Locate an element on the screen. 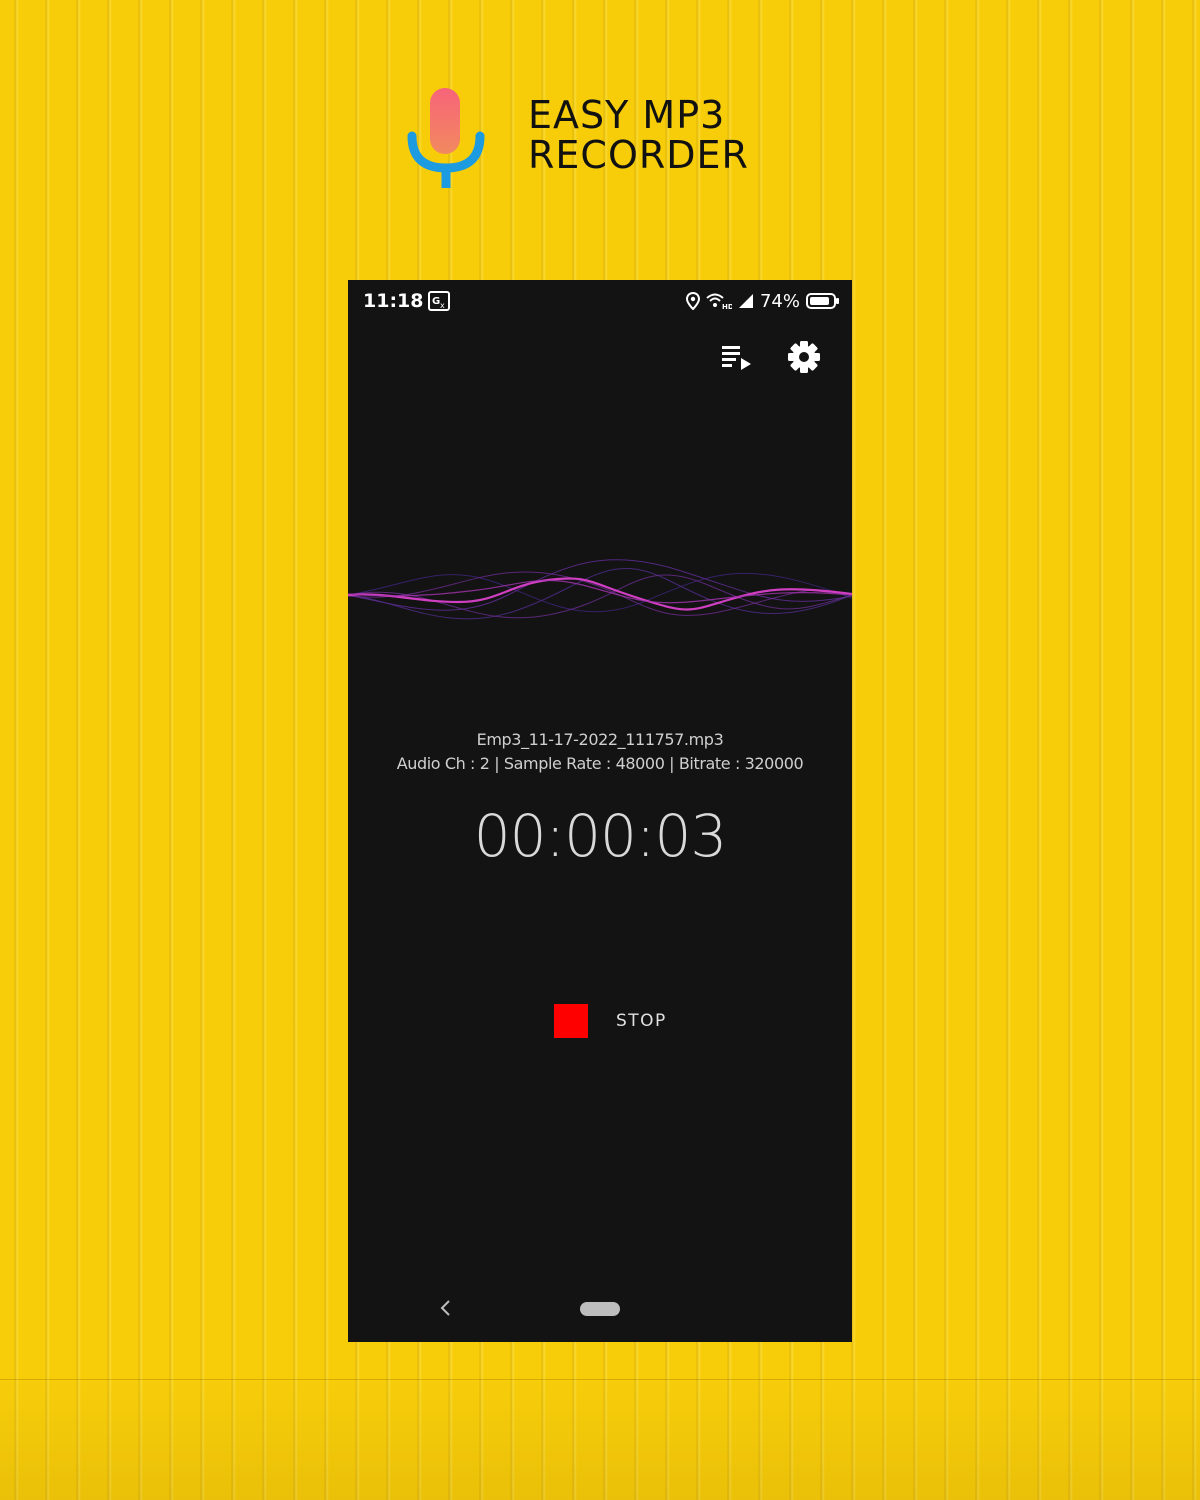  playlist-icon is located at coordinates (736, 358).